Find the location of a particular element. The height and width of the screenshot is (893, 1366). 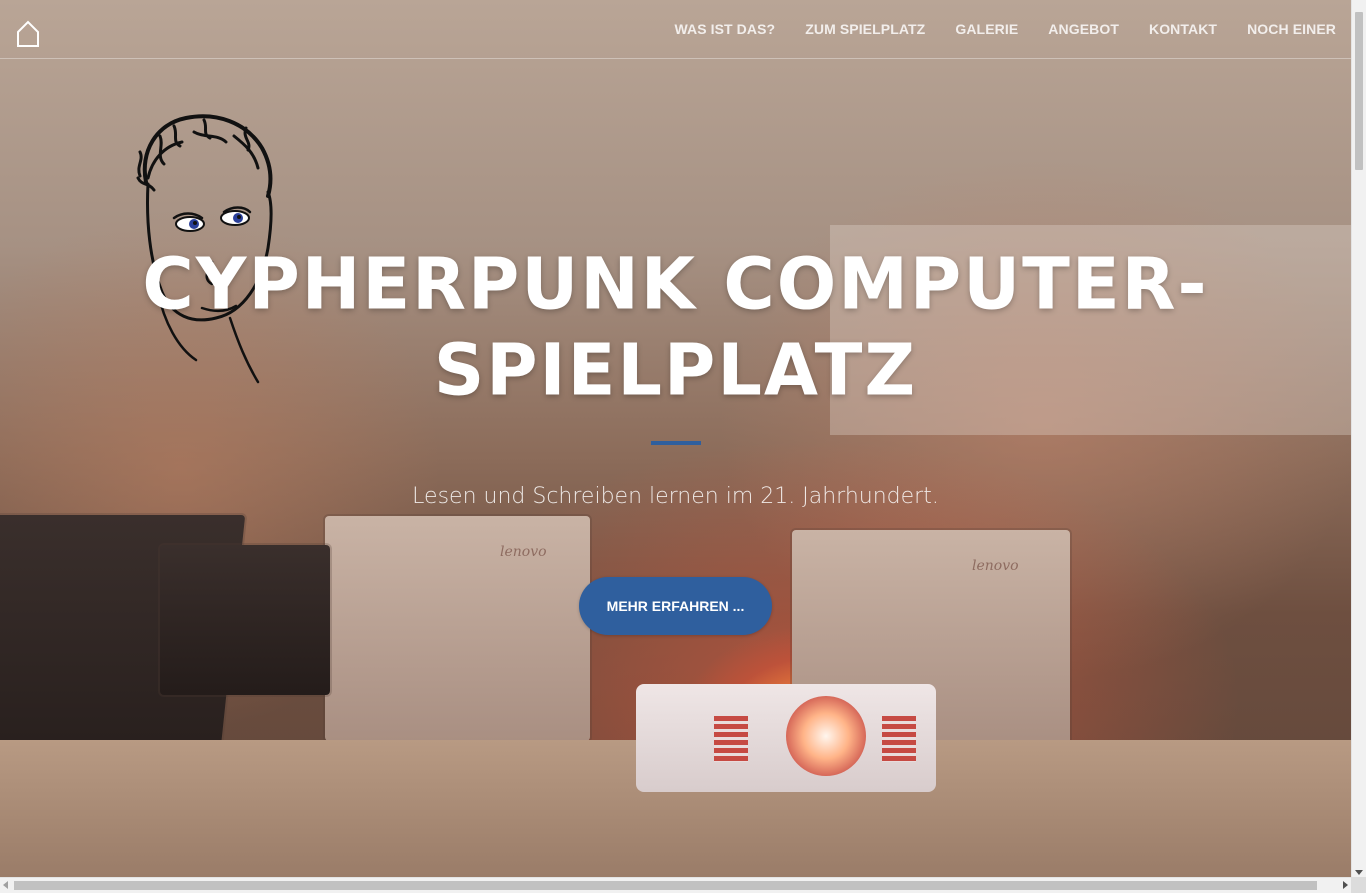

nav-item-was-ist-das: WAS IST DAS? is located at coordinates (724, 29).